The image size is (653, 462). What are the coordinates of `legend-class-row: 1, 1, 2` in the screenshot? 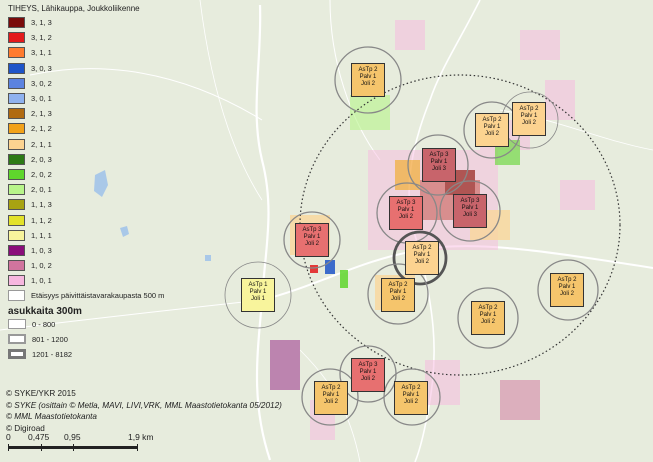 It's located at (103, 219).